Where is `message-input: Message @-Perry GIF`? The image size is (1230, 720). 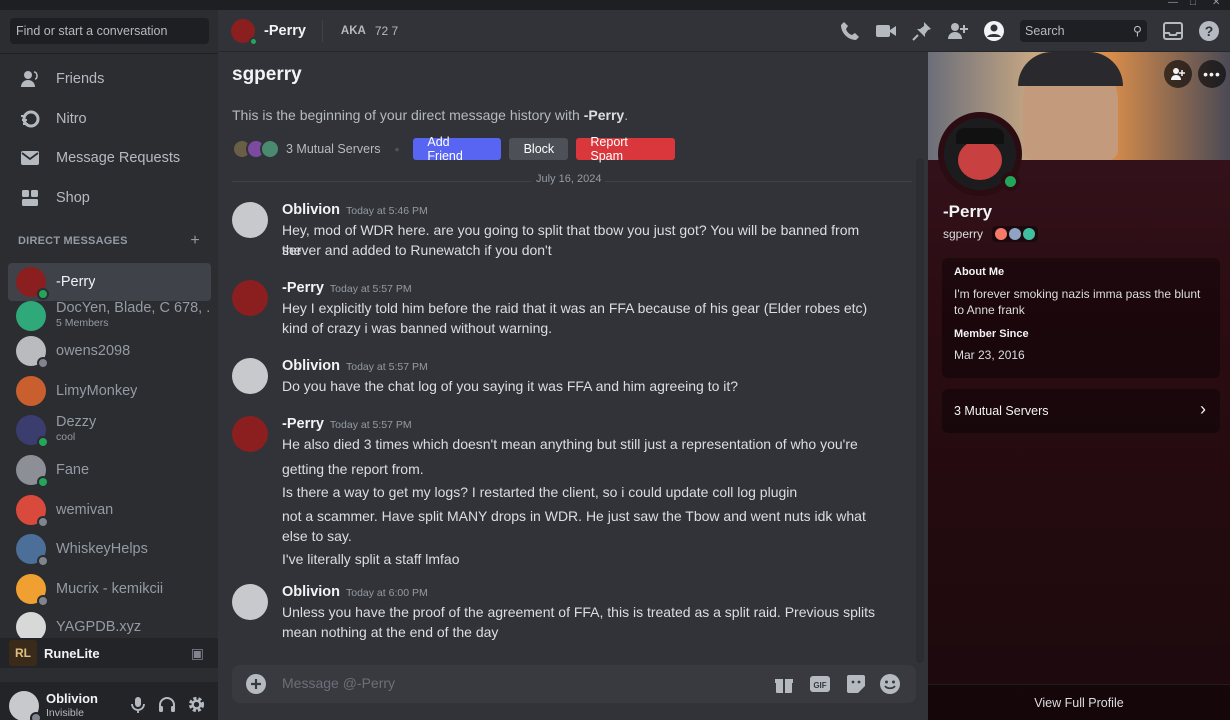
message-input: Message @-Perry GIF is located at coordinates (574, 684).